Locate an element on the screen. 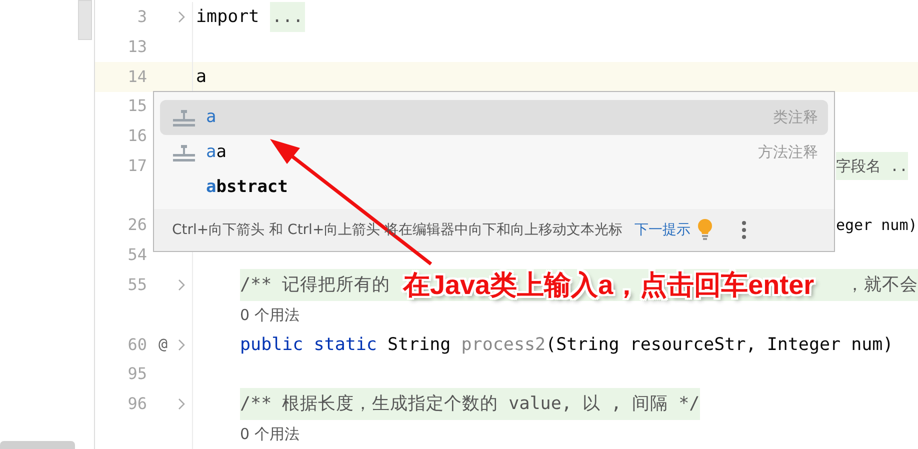 The width and height of the screenshot is (918, 449). annotation-marker: @ is located at coordinates (163, 344).